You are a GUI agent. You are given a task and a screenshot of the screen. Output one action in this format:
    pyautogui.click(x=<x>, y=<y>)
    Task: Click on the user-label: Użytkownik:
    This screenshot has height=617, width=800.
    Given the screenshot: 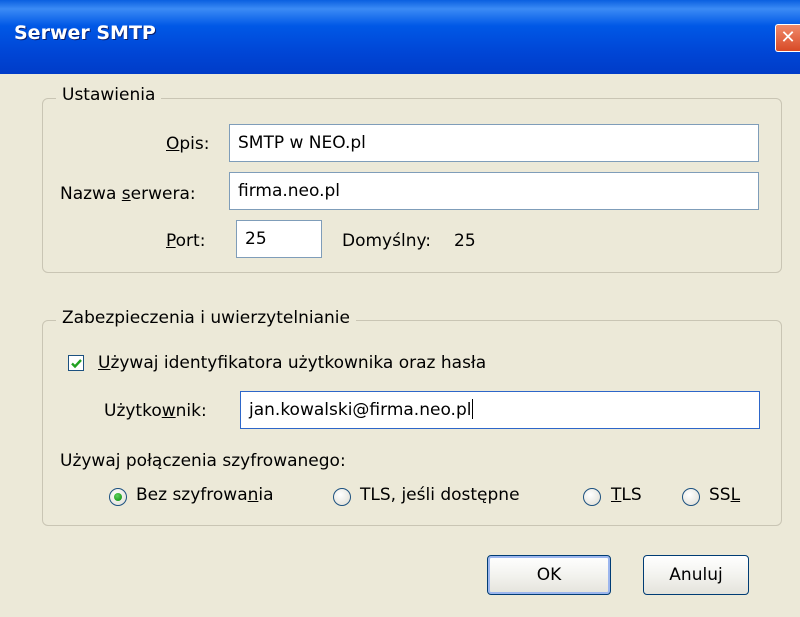 What is the action you would take?
    pyautogui.click(x=155, y=411)
    